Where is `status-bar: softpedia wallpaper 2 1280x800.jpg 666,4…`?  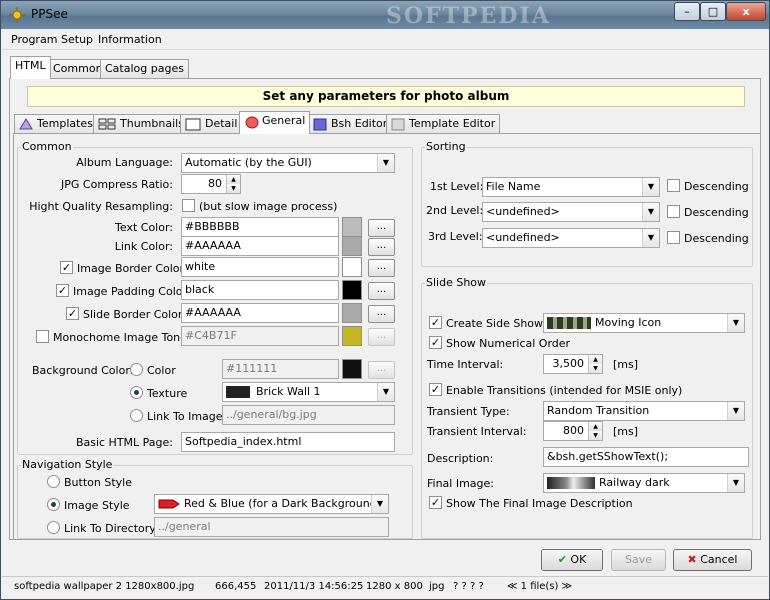
status-bar: softpedia wallpaper 2 1280x800.jpg 666,4… is located at coordinates (385, 587).